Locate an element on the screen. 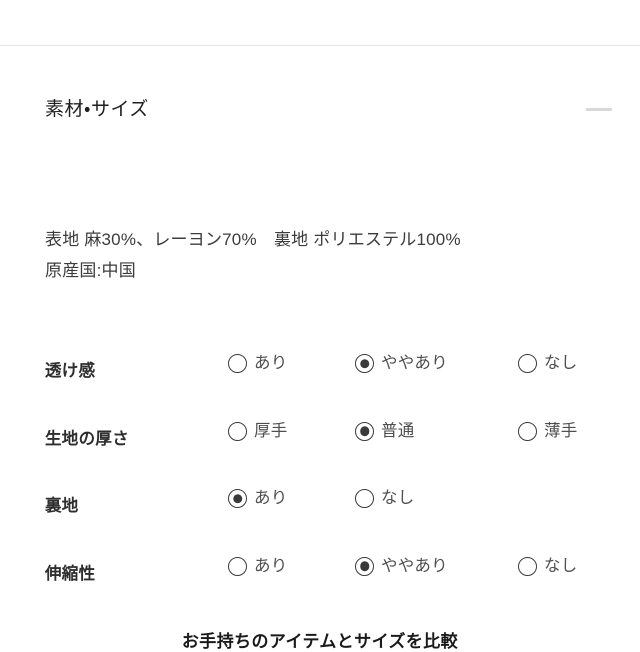  material-description: 表地 麻30%、レーヨン70% 裏地 ポリエステル100% 原産国:中国 is located at coordinates (325, 255).